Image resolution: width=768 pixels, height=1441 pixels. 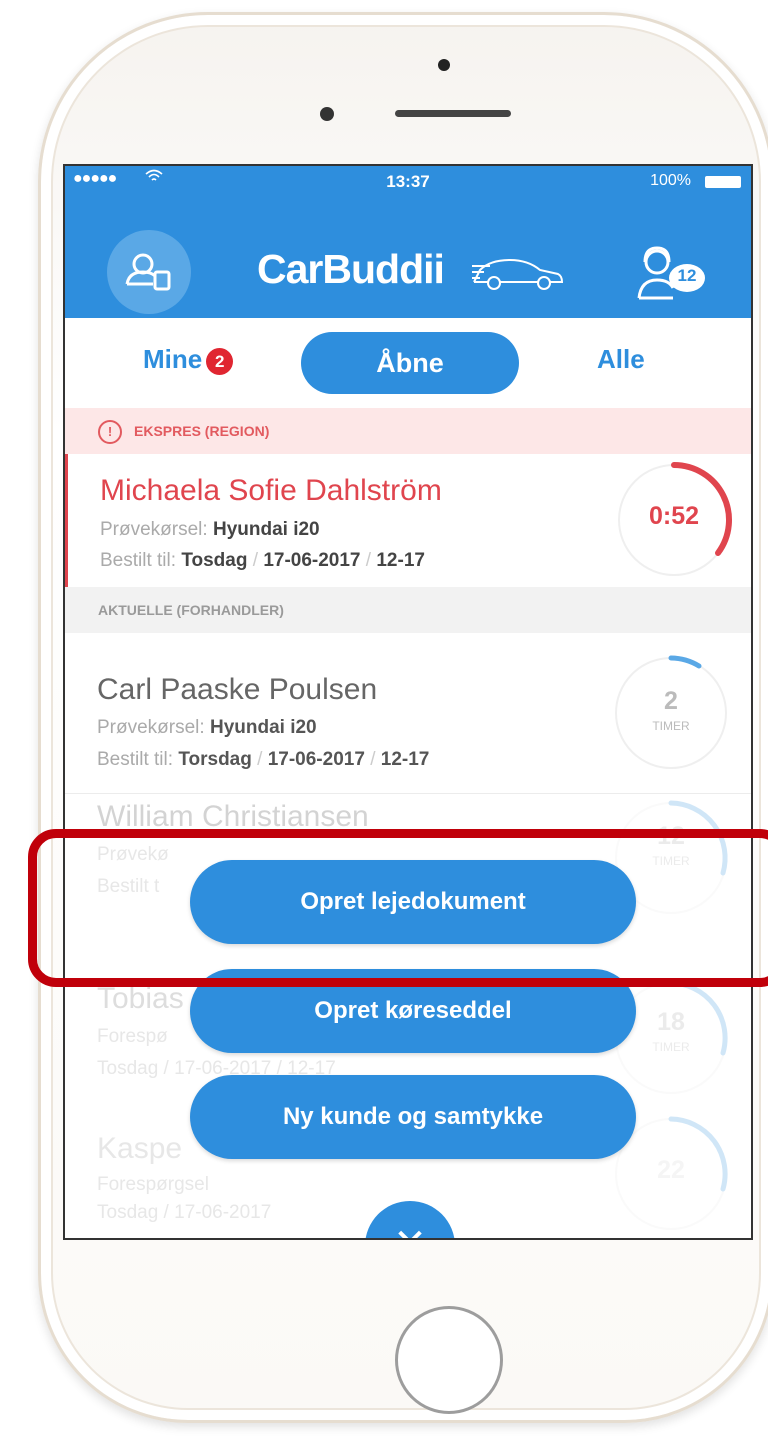 What do you see at coordinates (674, 516) in the screenshot?
I see `timer-value: 0:52` at bounding box center [674, 516].